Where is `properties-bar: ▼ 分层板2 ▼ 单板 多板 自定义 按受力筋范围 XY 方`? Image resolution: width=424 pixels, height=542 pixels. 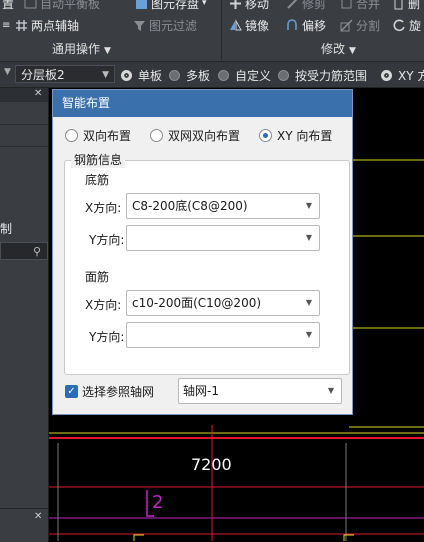
properties-bar: ▼ 分层板2 ▼ 单板 多板 自定义 按受力筋范围 XY 方 is located at coordinates (212, 75).